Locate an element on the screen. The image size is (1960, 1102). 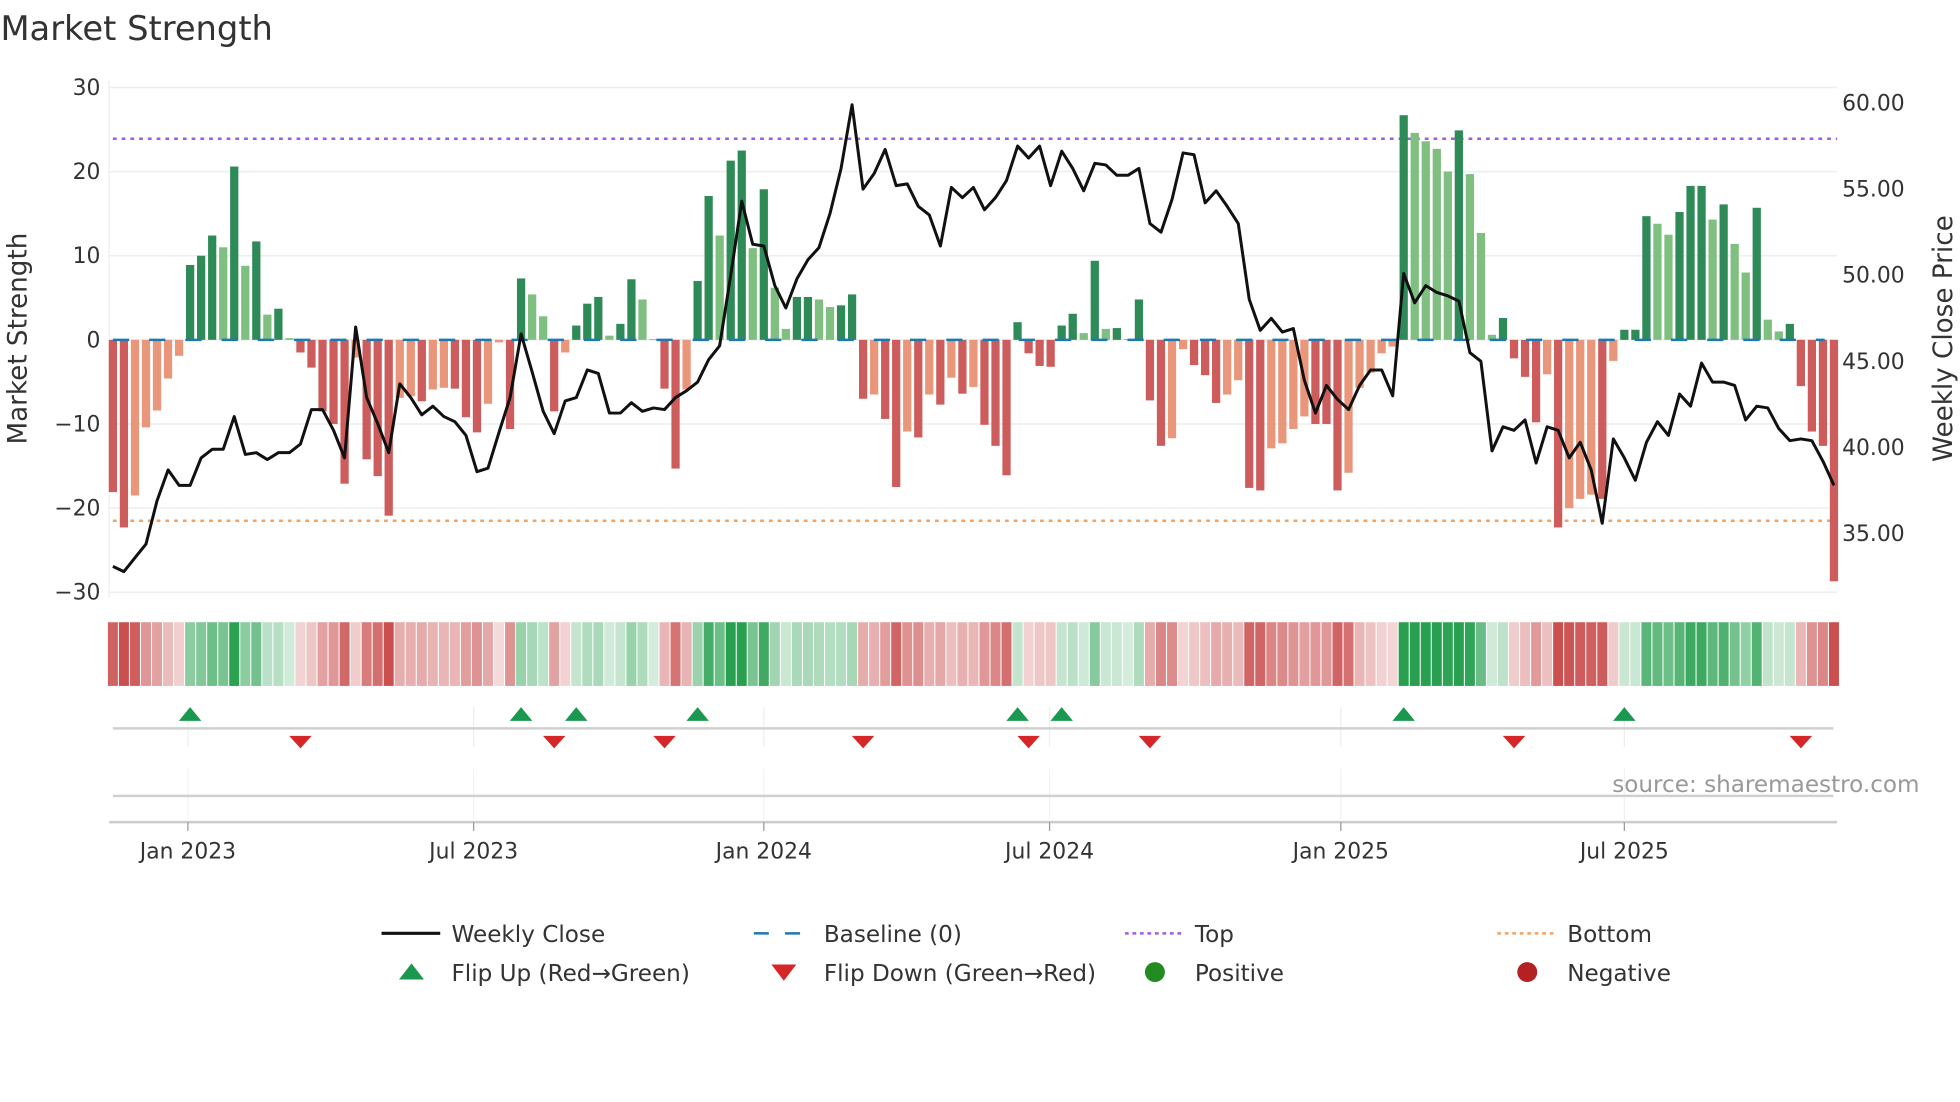
legend-label: Bottom is located at coordinates (1609, 935).